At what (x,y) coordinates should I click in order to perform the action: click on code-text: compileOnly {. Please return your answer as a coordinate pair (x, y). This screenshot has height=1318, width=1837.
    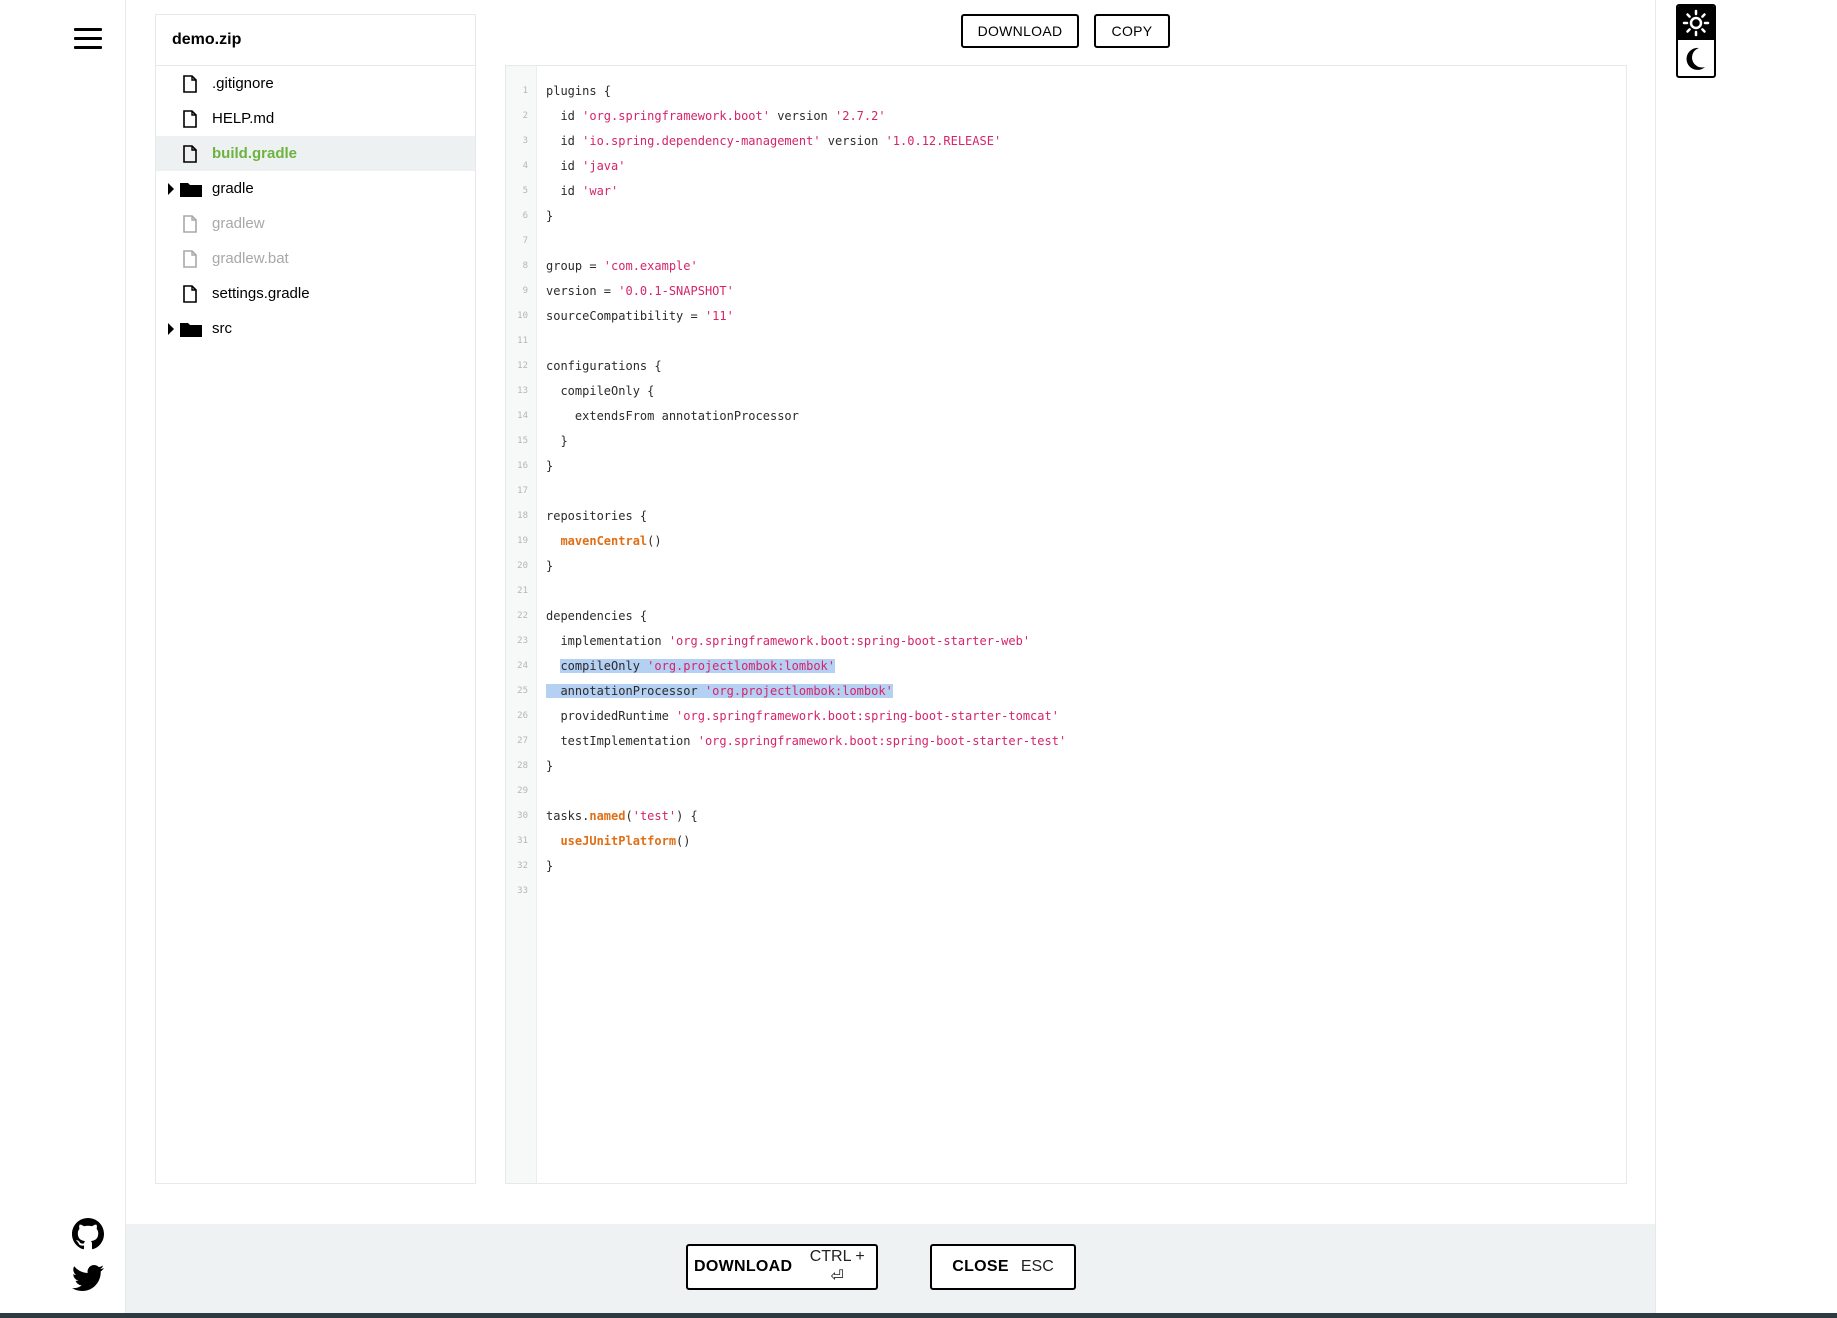
    Looking at the image, I should click on (600, 391).